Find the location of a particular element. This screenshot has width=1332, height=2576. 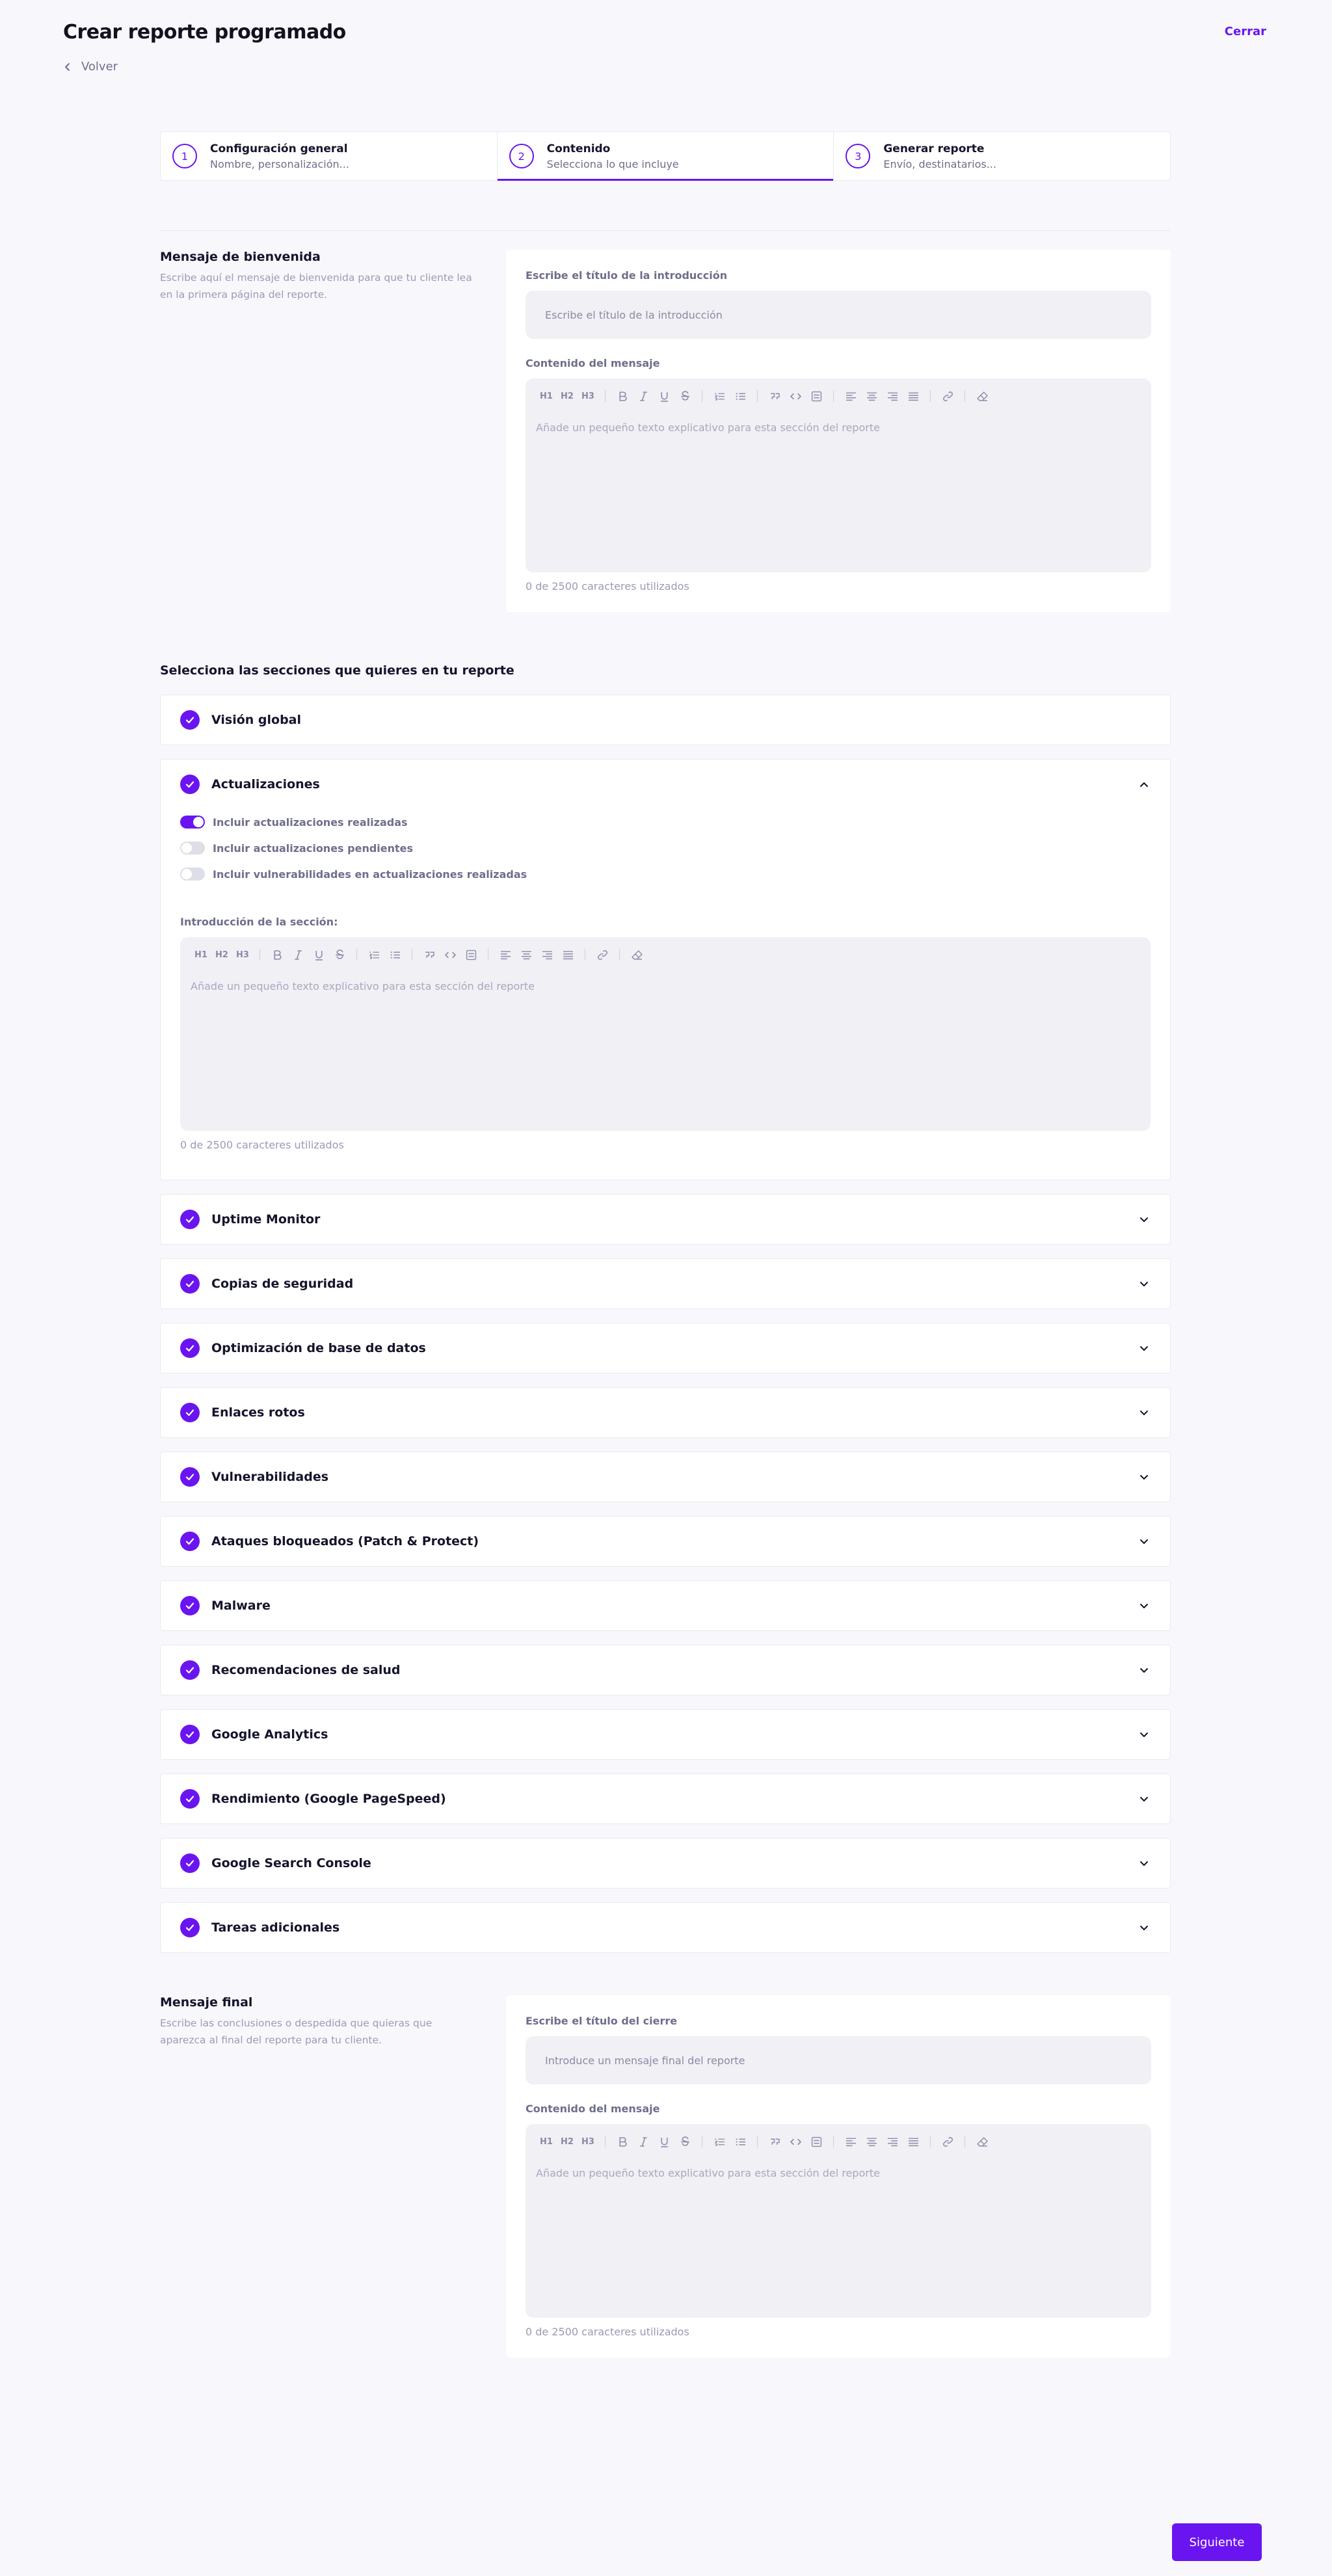

section-row: Ataques bloqueados (Patch & Protect) is located at coordinates (665, 1542).